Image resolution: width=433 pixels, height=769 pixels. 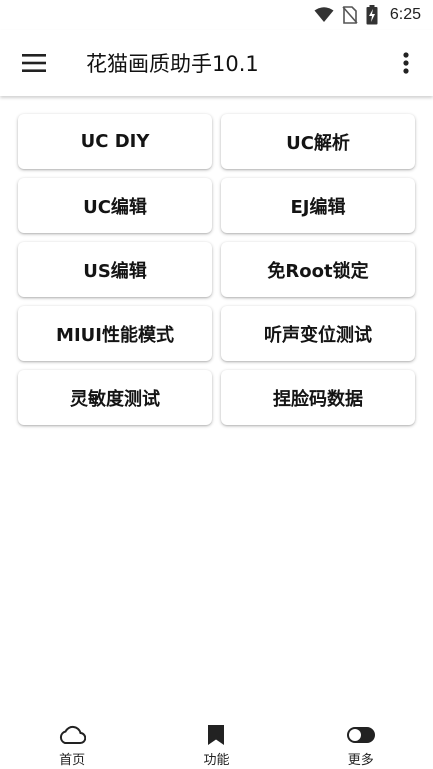 I want to click on nav-item-home: 首页, so click(x=72, y=738).